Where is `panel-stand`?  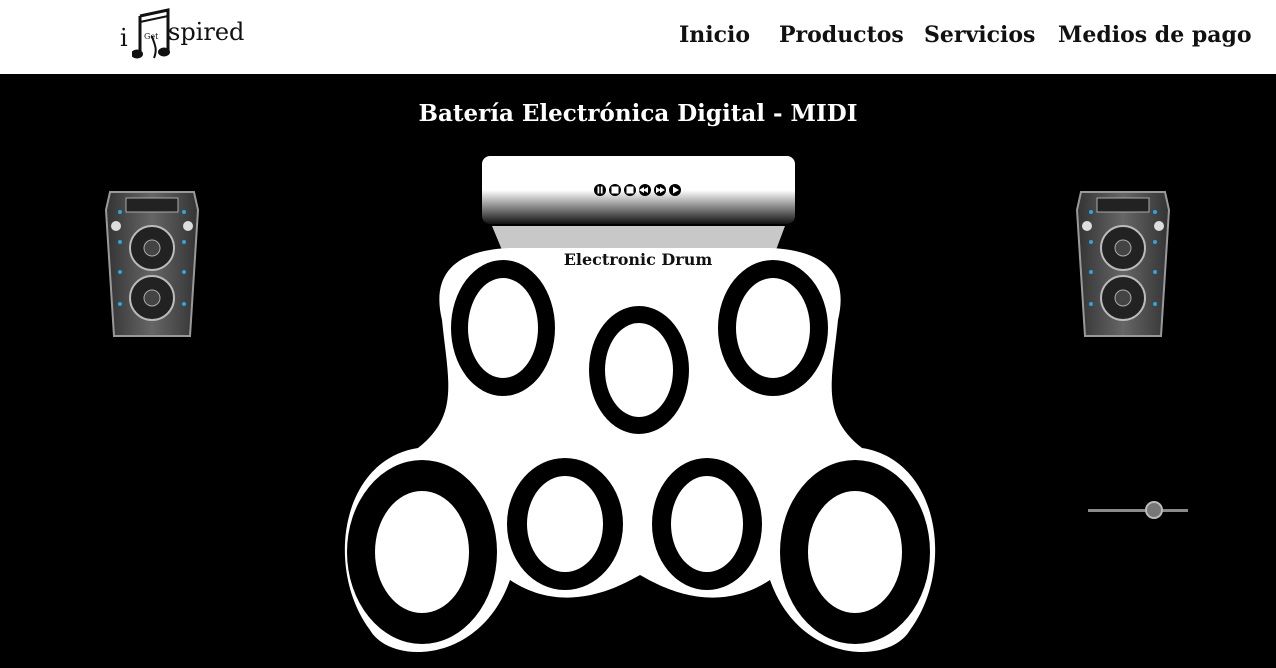
panel-stand is located at coordinates (638, 238).